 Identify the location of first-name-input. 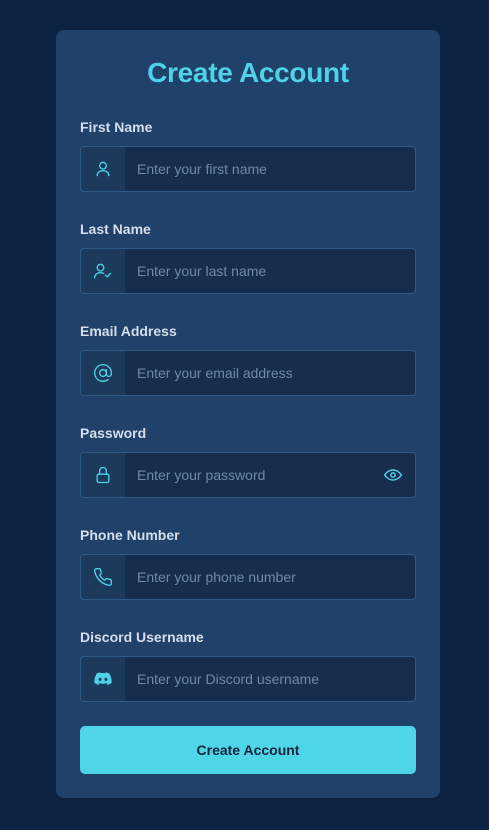
(270, 169).